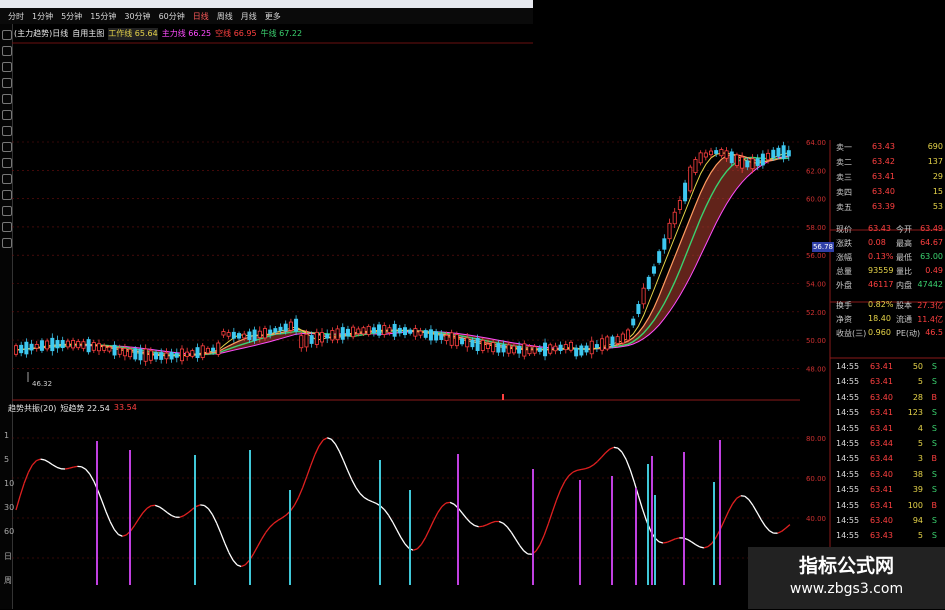 The height and width of the screenshot is (610, 945). What do you see at coordinates (816, 341) in the screenshot?
I see `price-axis-label: 50.00` at bounding box center [816, 341].